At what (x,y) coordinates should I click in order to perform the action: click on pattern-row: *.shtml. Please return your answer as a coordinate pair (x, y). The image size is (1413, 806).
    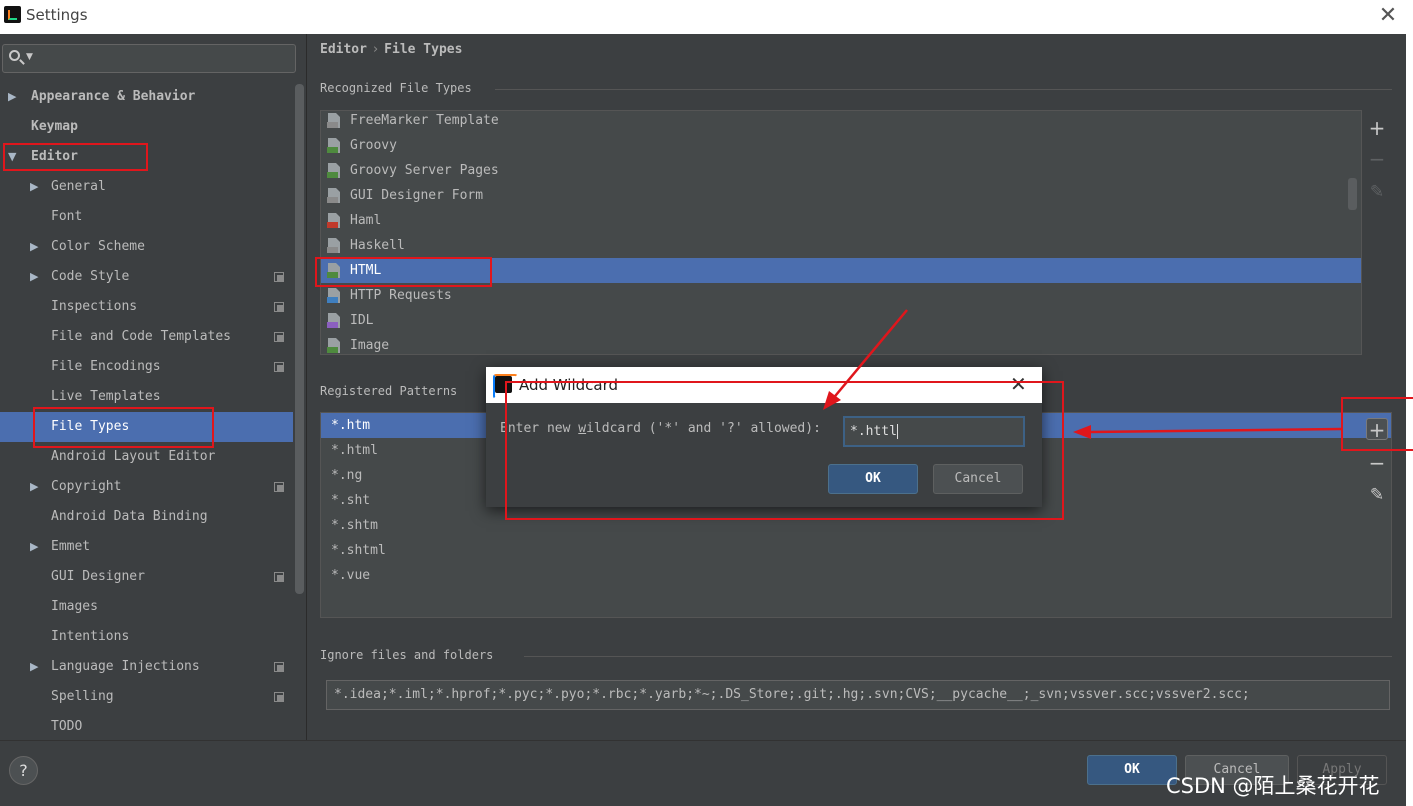
    Looking at the image, I should click on (856, 550).